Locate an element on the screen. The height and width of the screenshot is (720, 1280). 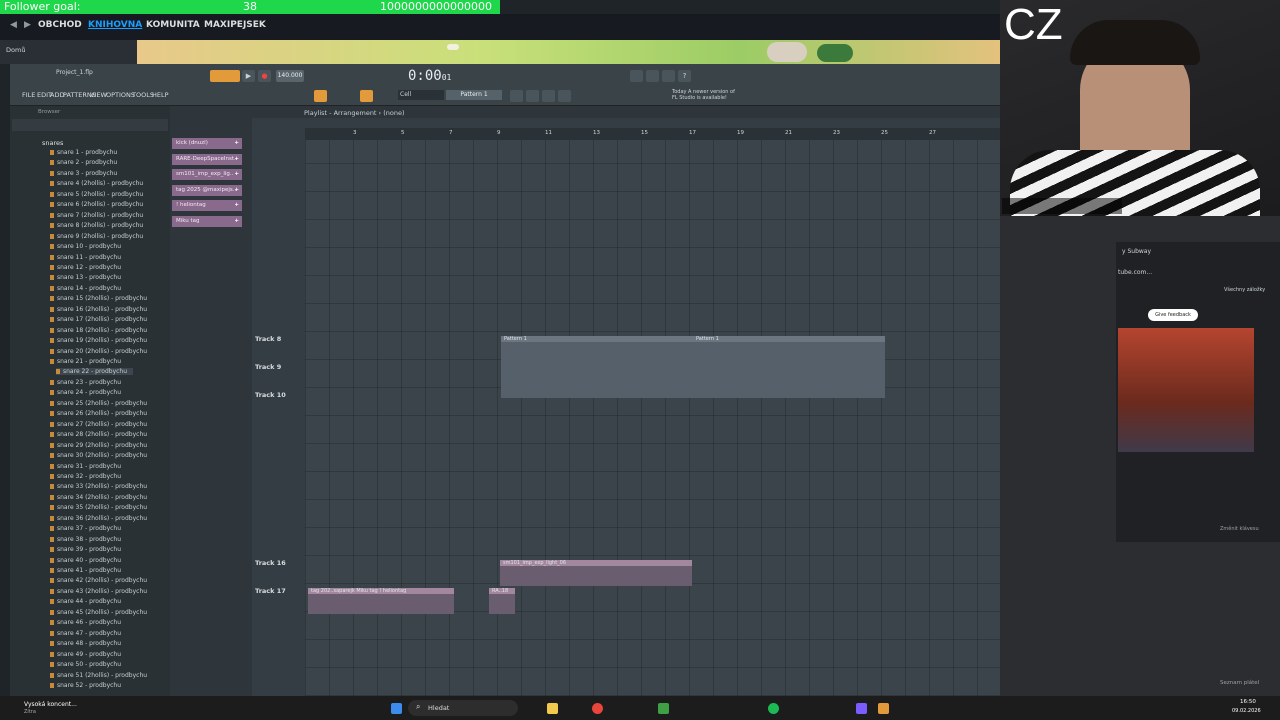
browser-item: snare 52 - prodbychu is located at coordinates (85, 685).